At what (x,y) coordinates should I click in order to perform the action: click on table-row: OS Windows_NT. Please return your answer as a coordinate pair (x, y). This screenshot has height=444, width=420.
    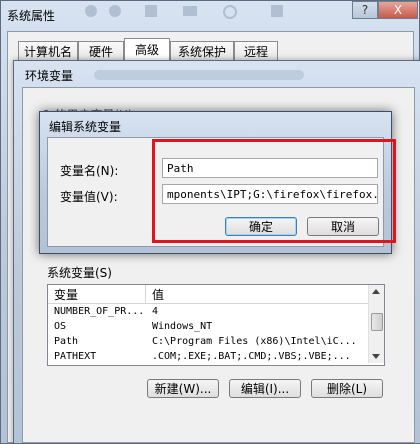
    Looking at the image, I should click on (216, 328).